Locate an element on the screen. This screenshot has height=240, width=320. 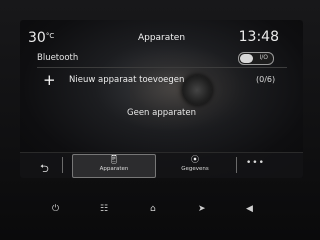
bluetooth-label: Bluetooth is located at coordinates (58, 58).